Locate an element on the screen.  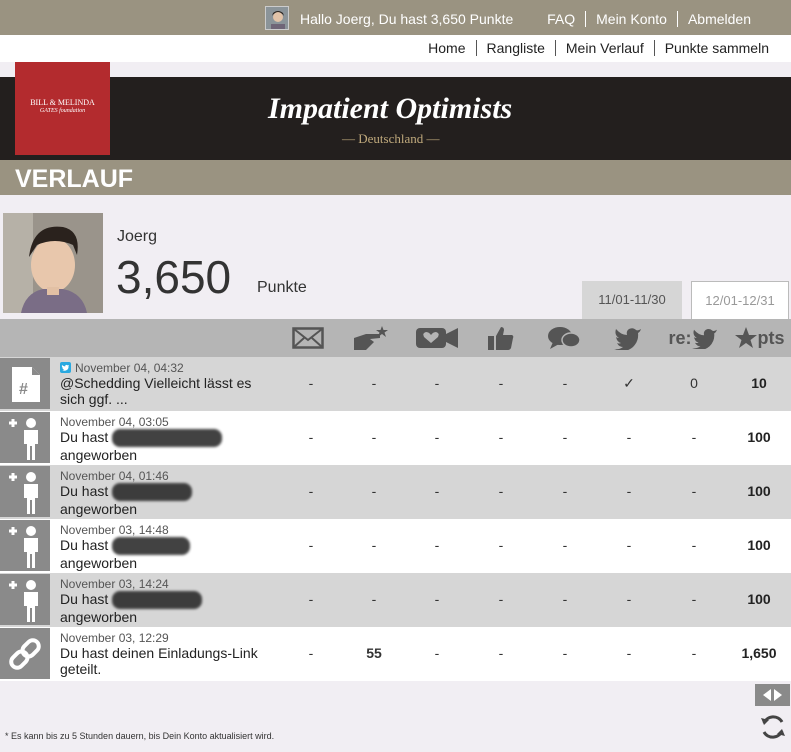
faq-link: FAQ is located at coordinates (561, 19).